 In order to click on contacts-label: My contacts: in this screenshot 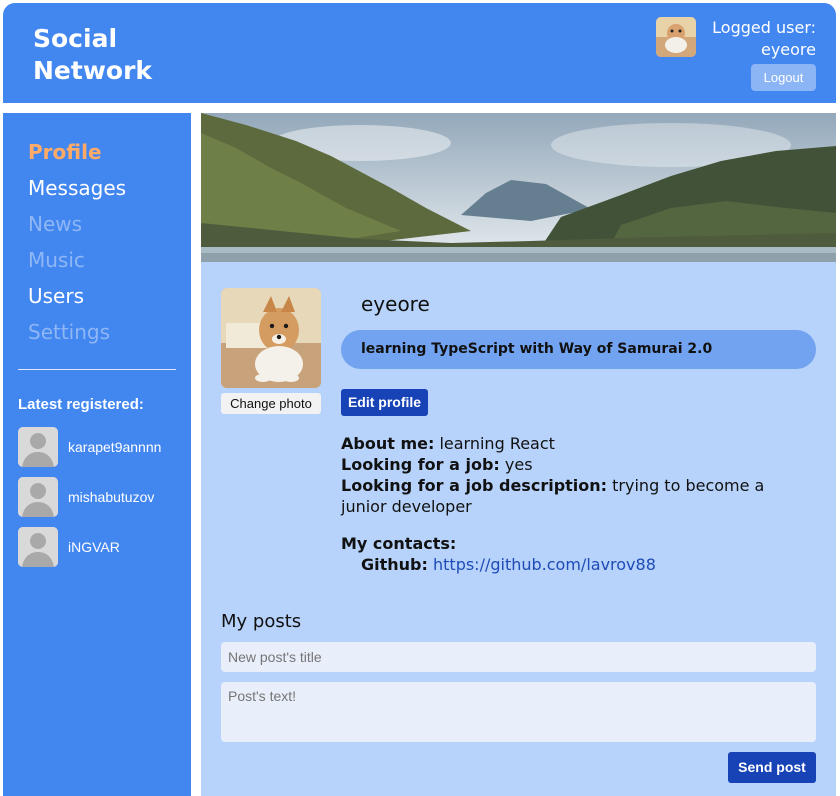, I will do `click(399, 543)`.